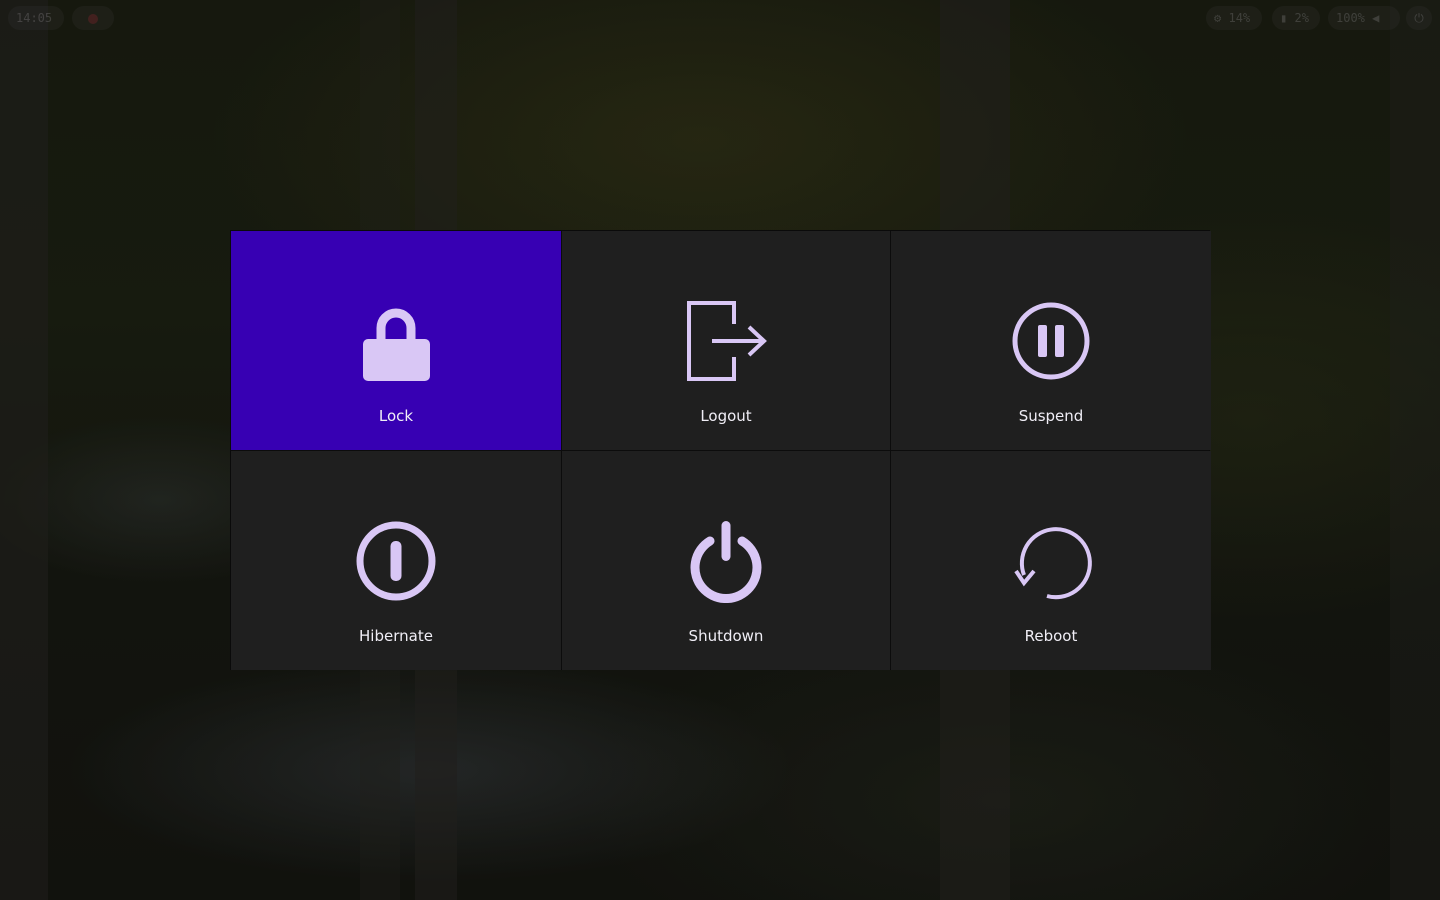  I want to click on memory-text: 2%, so click(1301, 18).